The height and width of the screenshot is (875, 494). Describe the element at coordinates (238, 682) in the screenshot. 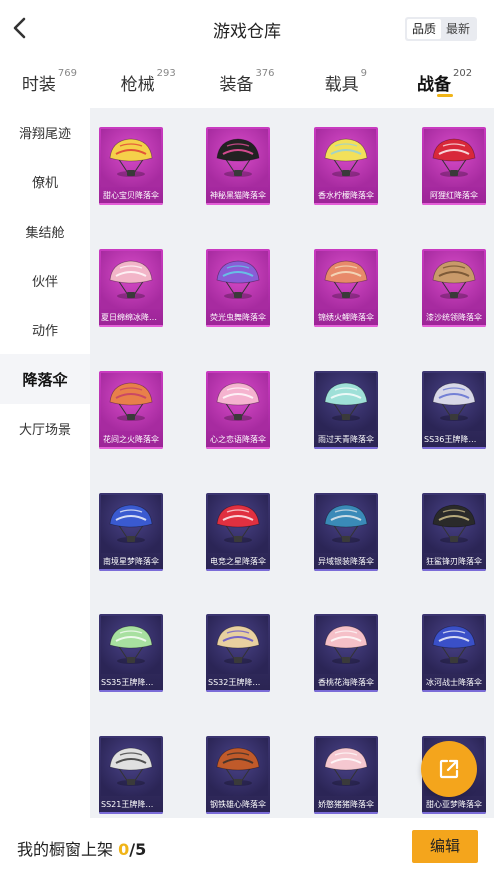

I see `item-name: SS32王牌降落伞` at that location.